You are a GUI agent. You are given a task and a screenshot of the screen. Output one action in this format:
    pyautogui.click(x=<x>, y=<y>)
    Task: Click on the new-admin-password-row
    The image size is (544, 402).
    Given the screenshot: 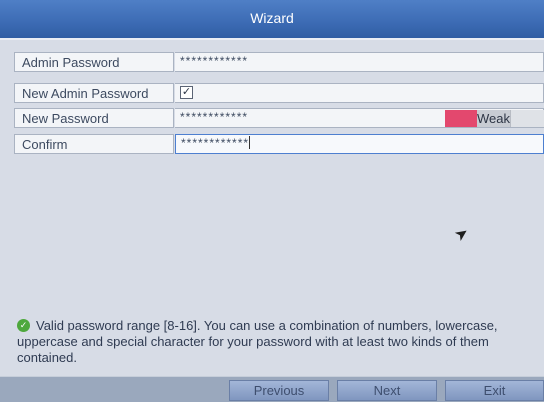 What is the action you would take?
    pyautogui.click(x=359, y=93)
    